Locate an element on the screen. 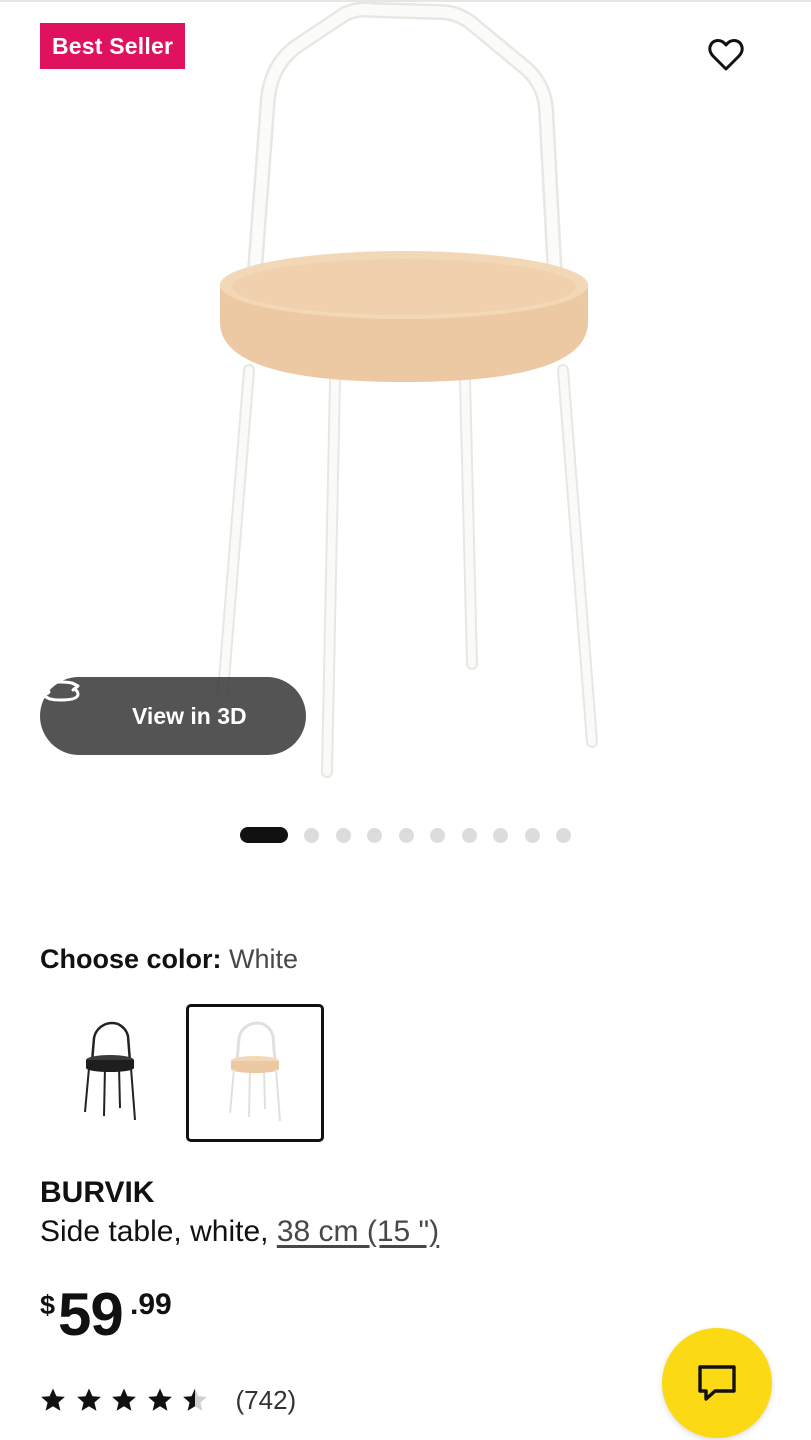  view-in-3d-button: View in 3D is located at coordinates (173, 716).